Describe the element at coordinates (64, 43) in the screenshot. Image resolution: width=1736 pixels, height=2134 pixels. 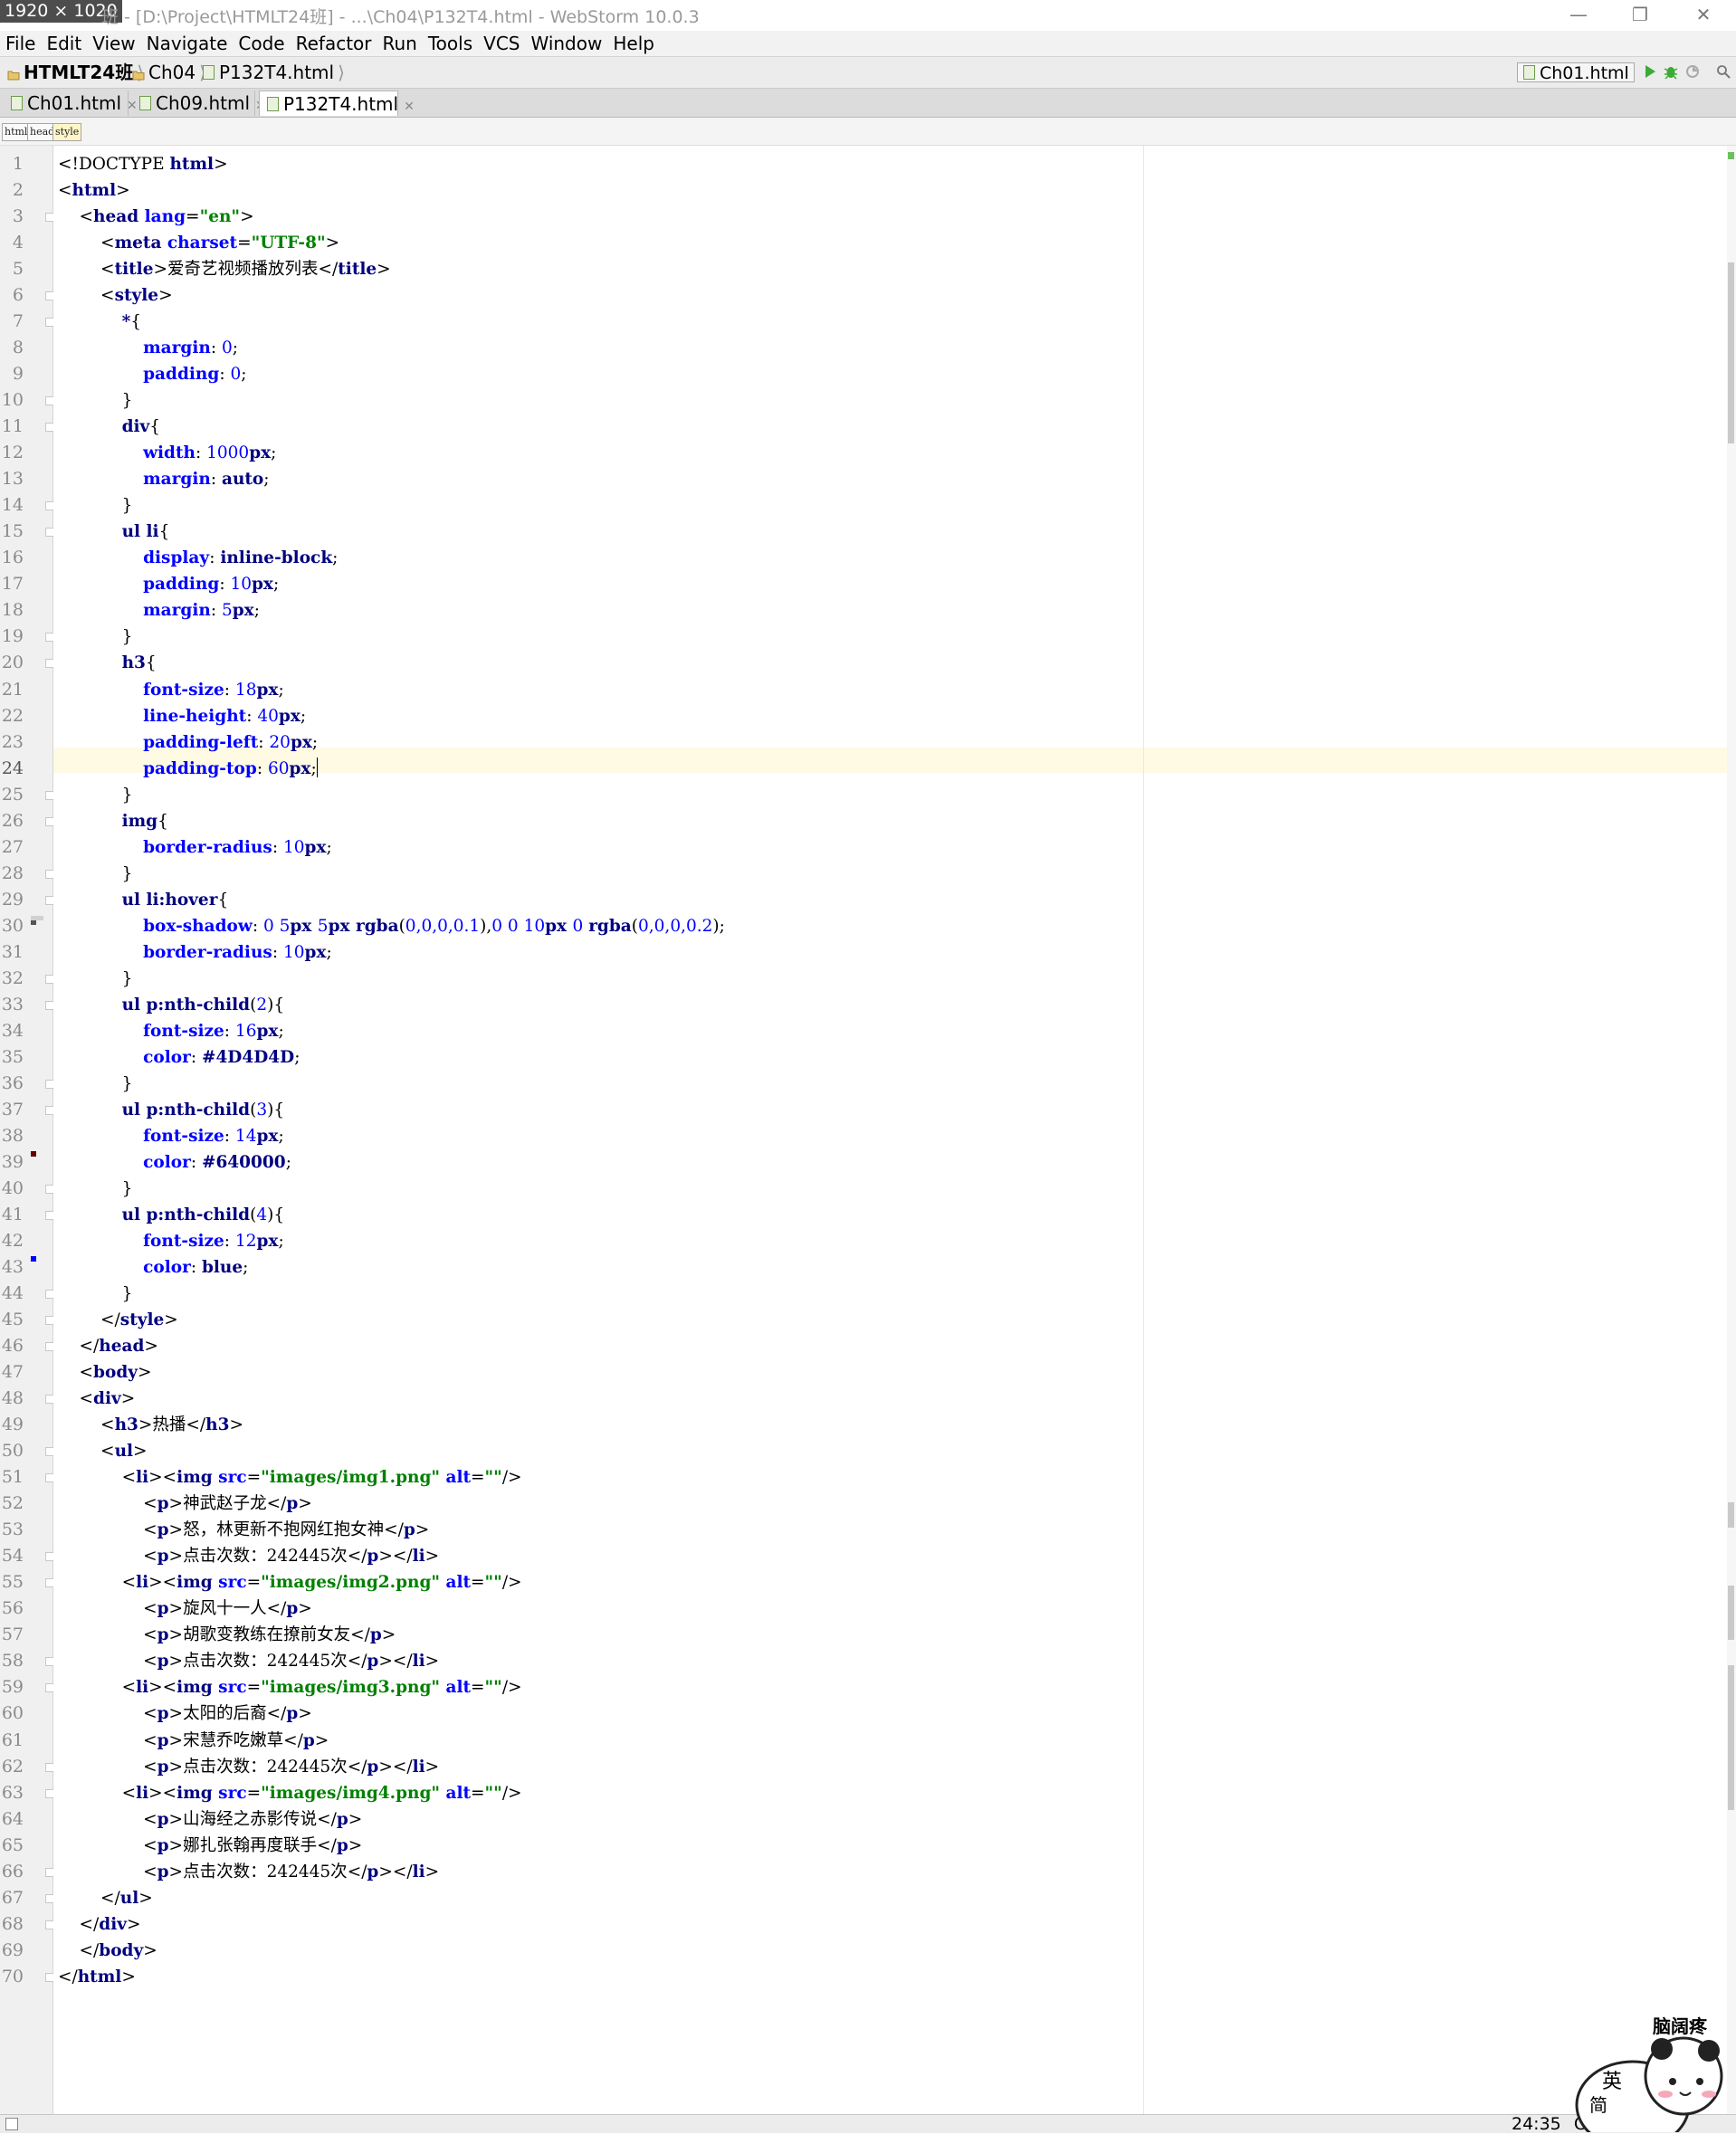
I see `menu-item-edit: Edit` at that location.